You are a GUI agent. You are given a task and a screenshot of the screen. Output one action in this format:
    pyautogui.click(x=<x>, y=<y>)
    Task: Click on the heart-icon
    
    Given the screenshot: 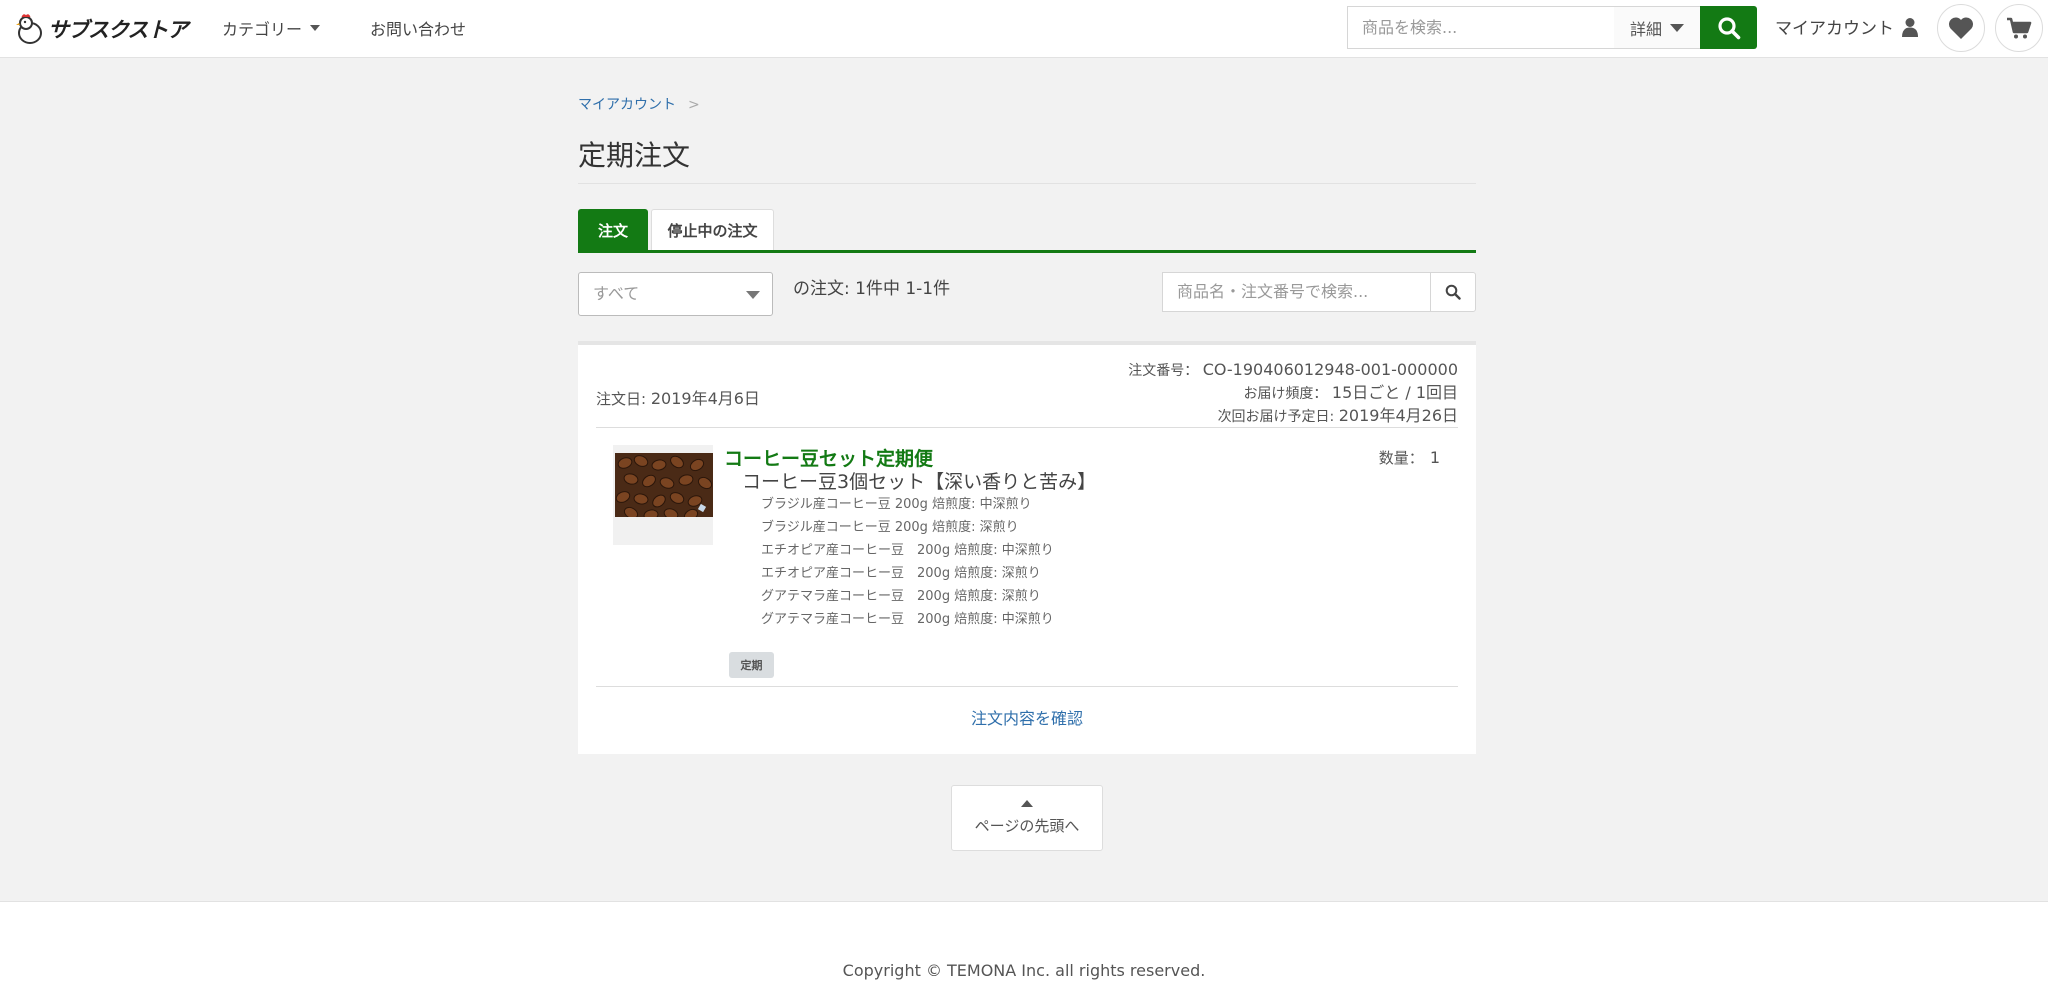 What is the action you would take?
    pyautogui.click(x=1961, y=28)
    